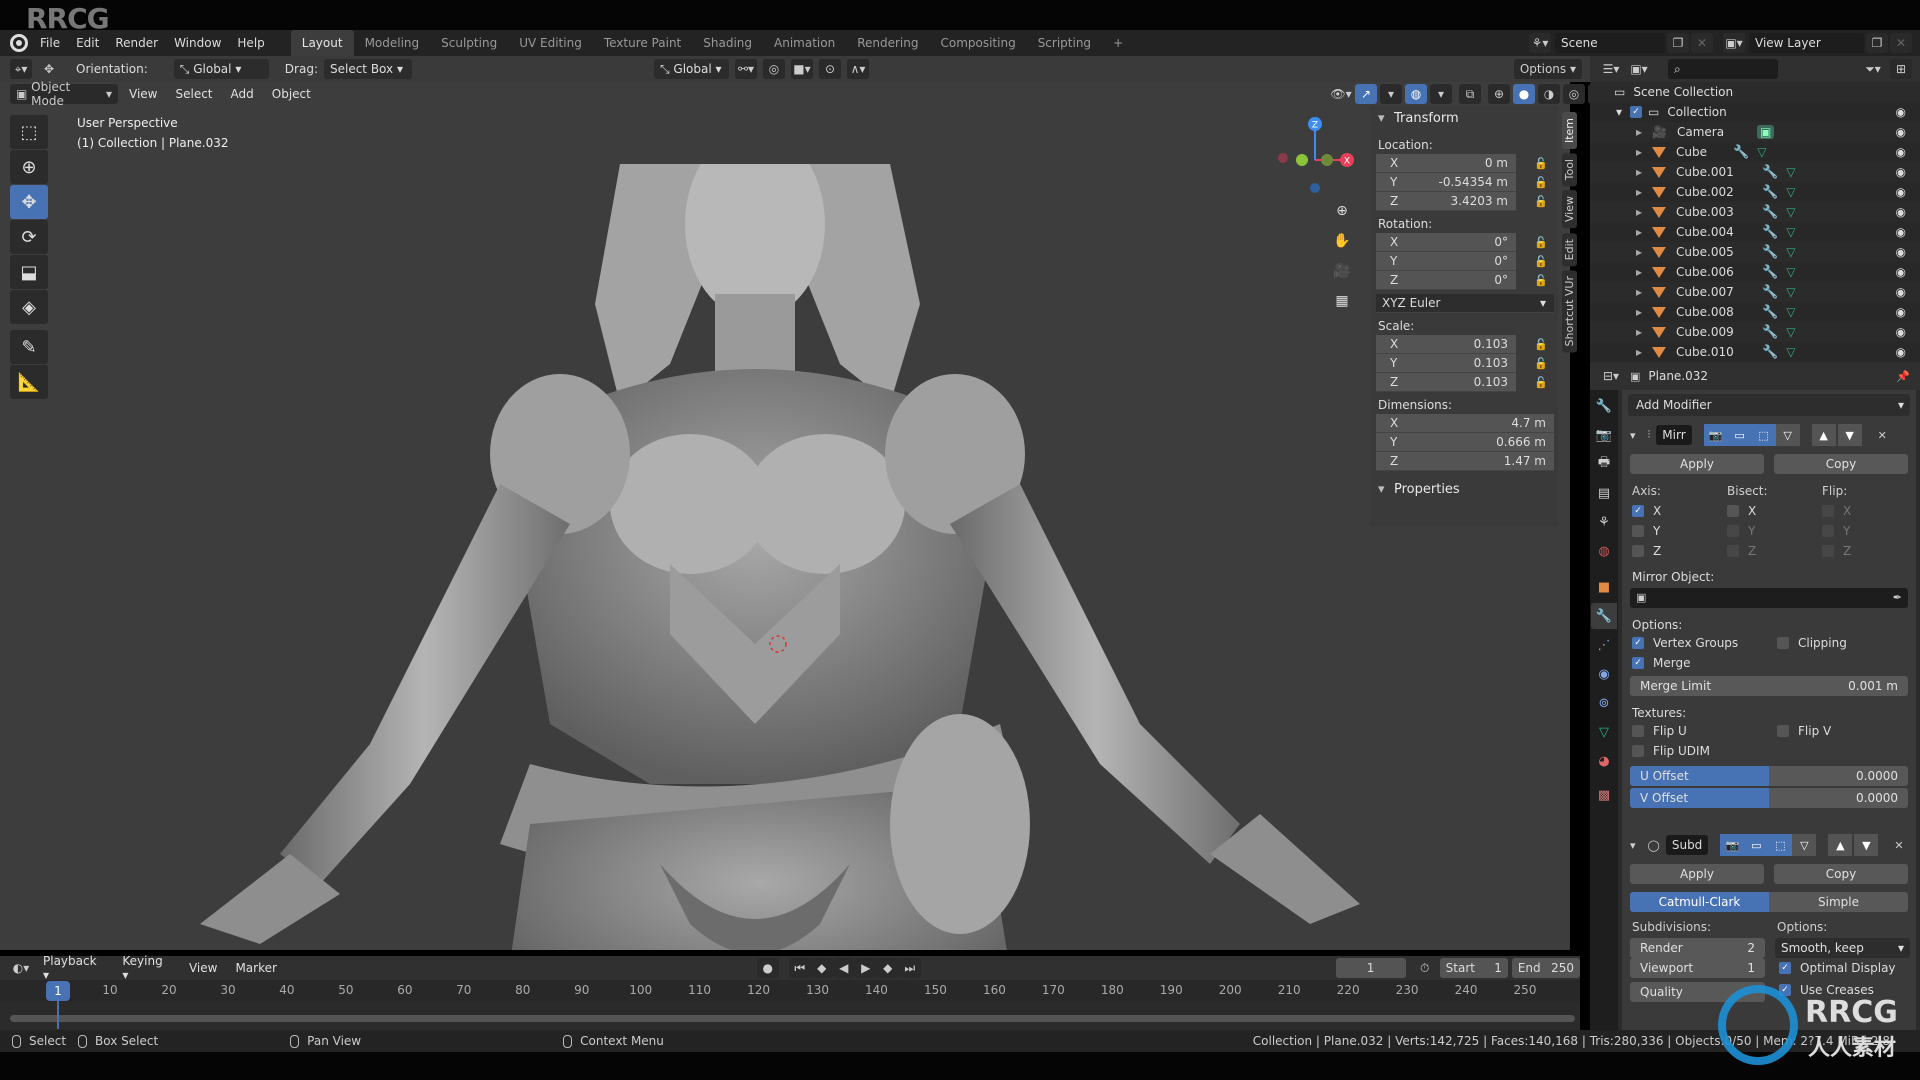  What do you see at coordinates (1569, 249) in the screenshot?
I see `npanel-tab-edit: Edit` at bounding box center [1569, 249].